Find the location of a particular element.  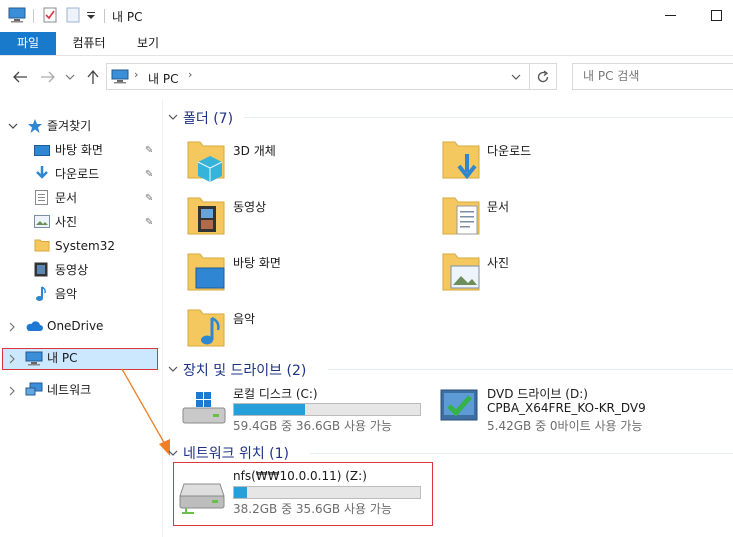

refresh-icon is located at coordinates (543, 76).